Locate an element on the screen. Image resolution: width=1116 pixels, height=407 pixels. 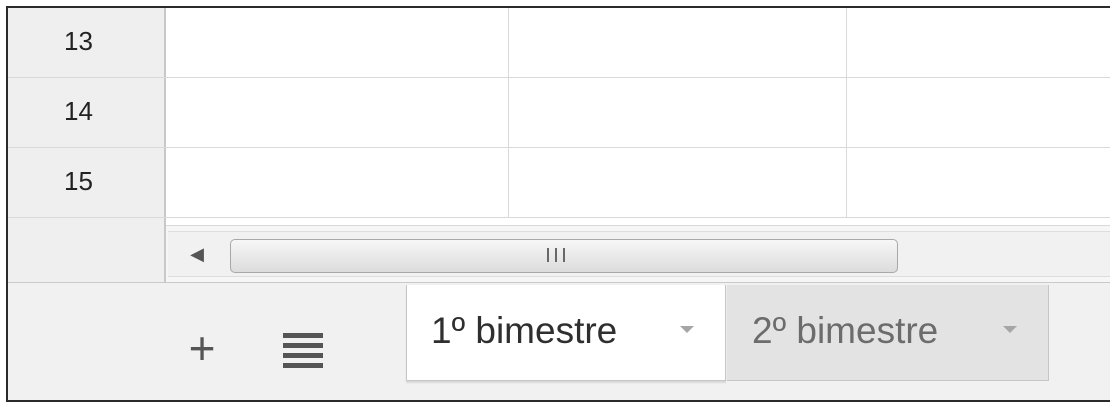
horizontal-scroll-area: ◀ is located at coordinates (559, 254).